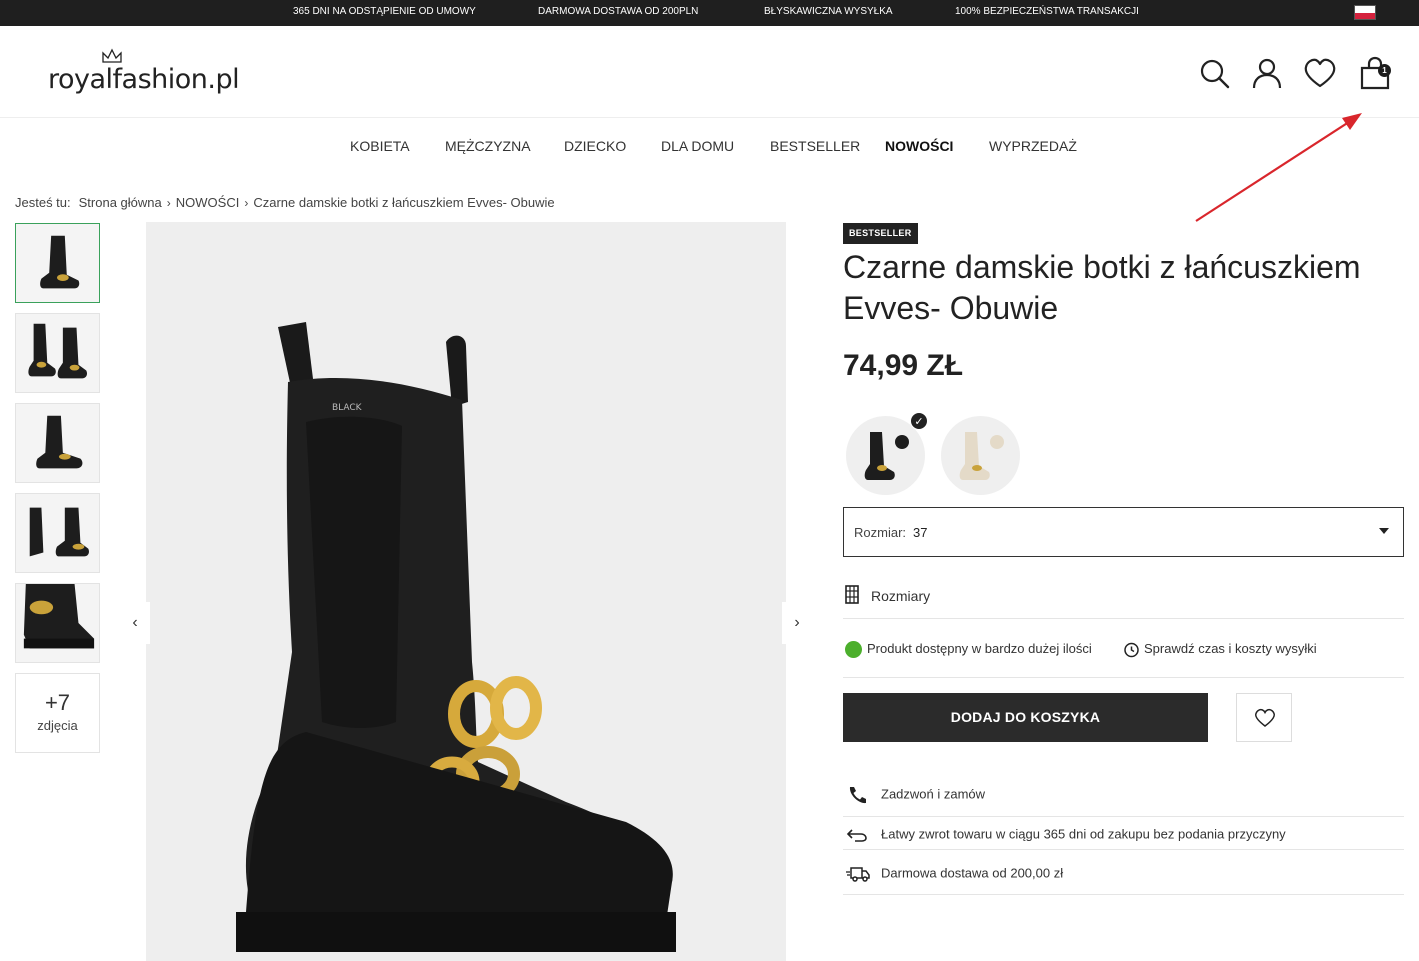  Describe the element at coordinates (858, 874) in the screenshot. I see `delivery-truck-icon` at that location.